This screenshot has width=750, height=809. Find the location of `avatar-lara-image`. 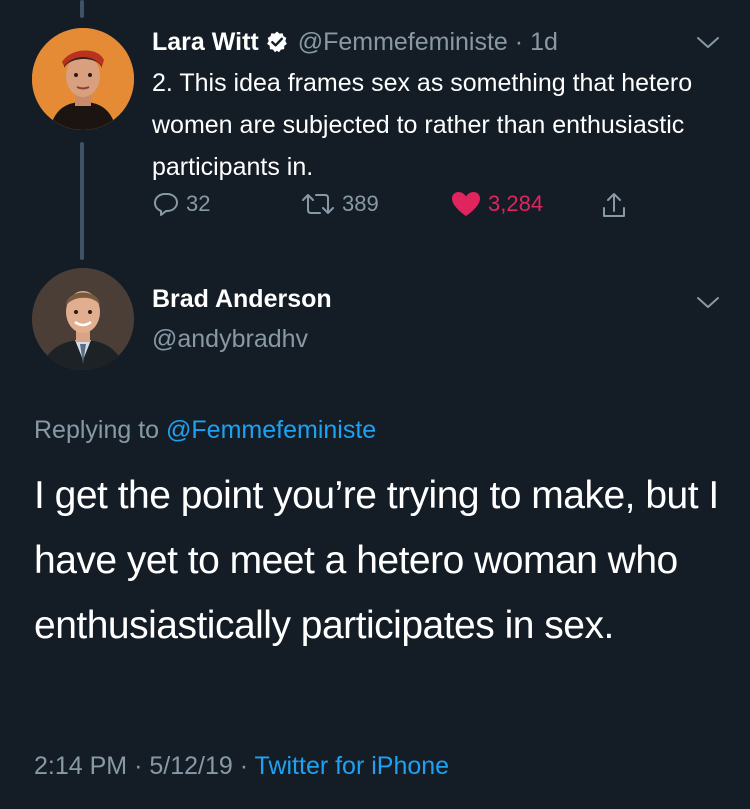

avatar-lara-image is located at coordinates (83, 79).